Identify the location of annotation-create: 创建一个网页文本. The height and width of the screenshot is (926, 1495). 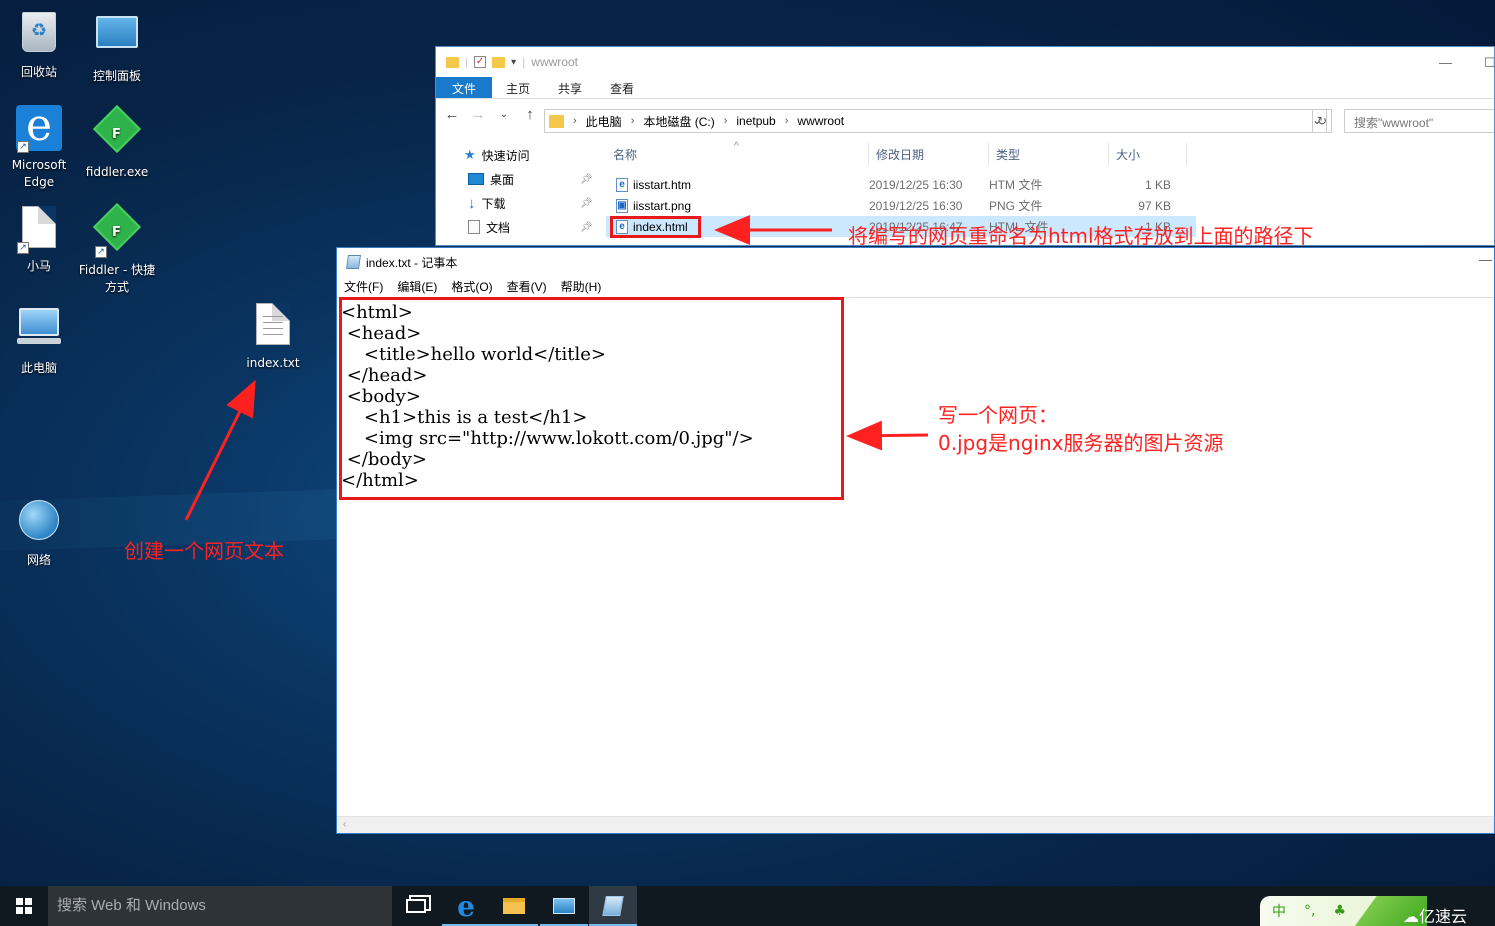
(204, 551).